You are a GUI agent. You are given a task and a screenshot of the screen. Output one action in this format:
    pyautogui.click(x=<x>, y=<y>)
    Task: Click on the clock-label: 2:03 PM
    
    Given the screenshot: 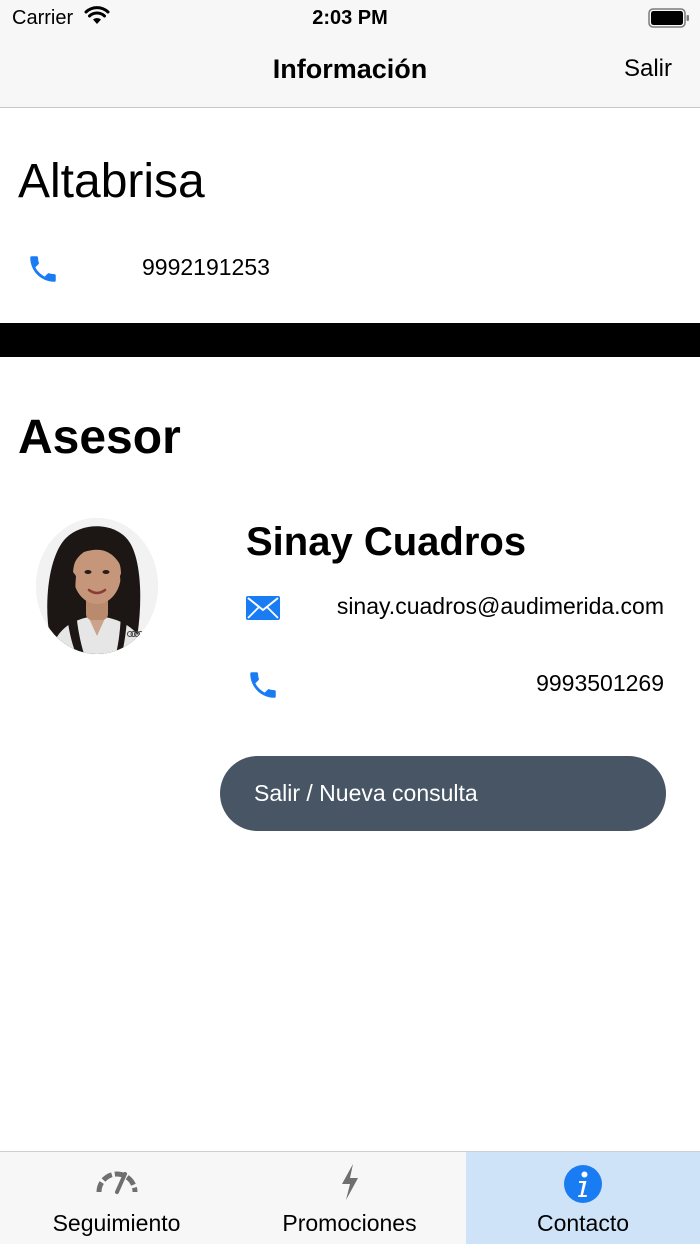 What is the action you would take?
    pyautogui.click(x=350, y=18)
    